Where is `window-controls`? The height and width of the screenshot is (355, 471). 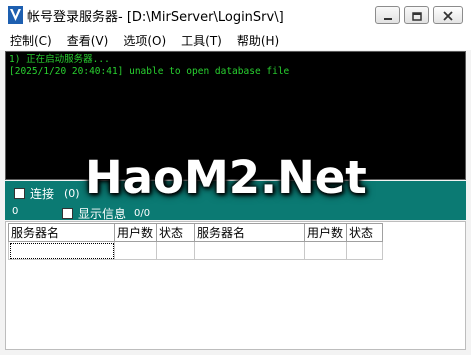
window-controls is located at coordinates (419, 15).